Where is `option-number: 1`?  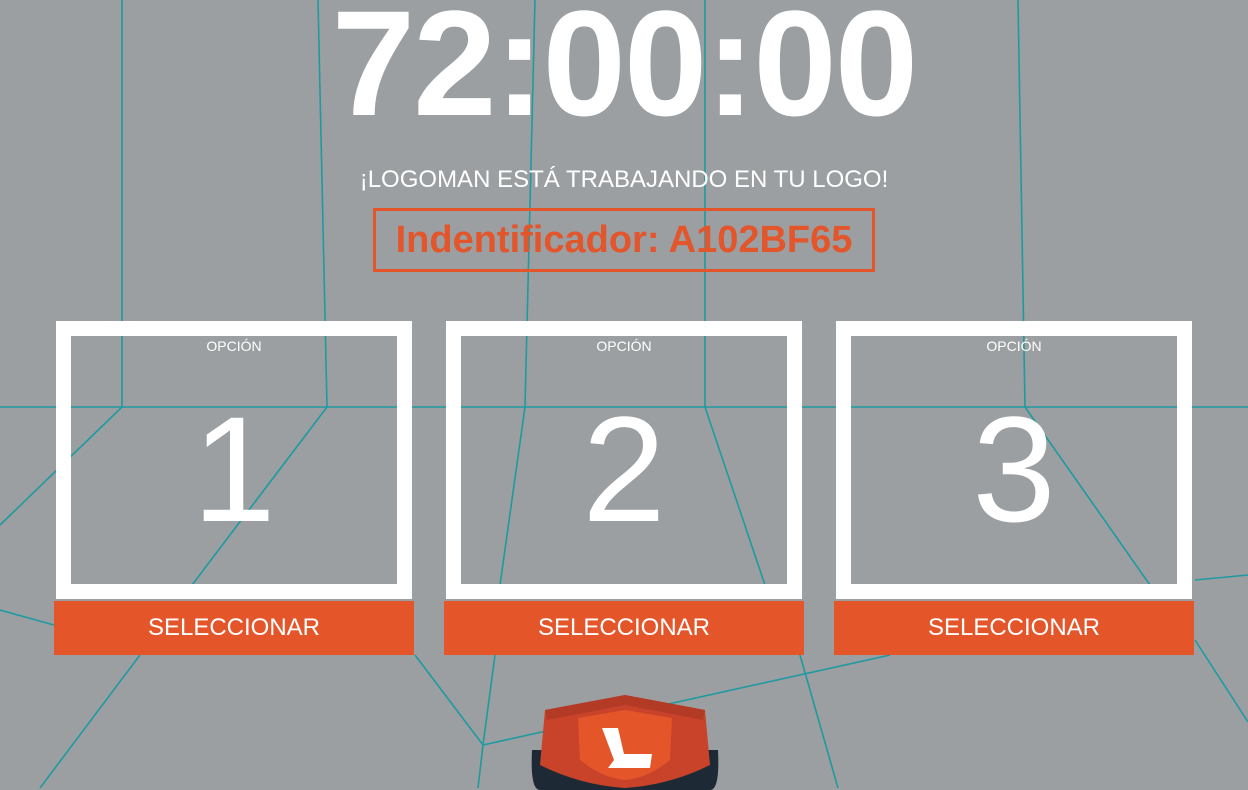
option-number: 1 is located at coordinates (234, 469).